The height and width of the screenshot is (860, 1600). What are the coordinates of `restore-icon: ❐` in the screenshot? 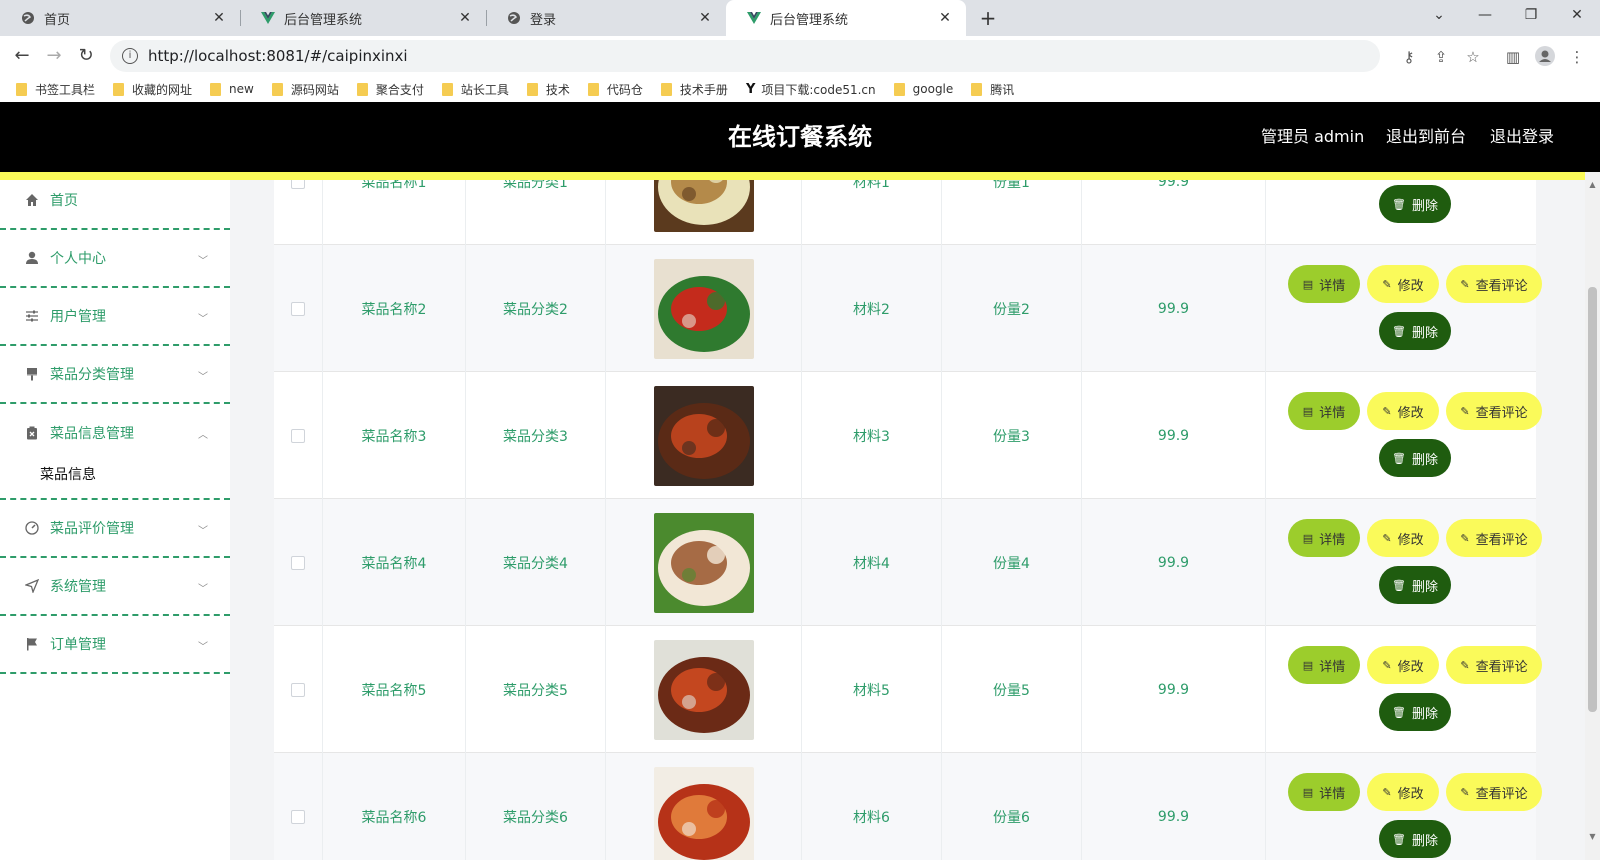 It's located at (1531, 15).